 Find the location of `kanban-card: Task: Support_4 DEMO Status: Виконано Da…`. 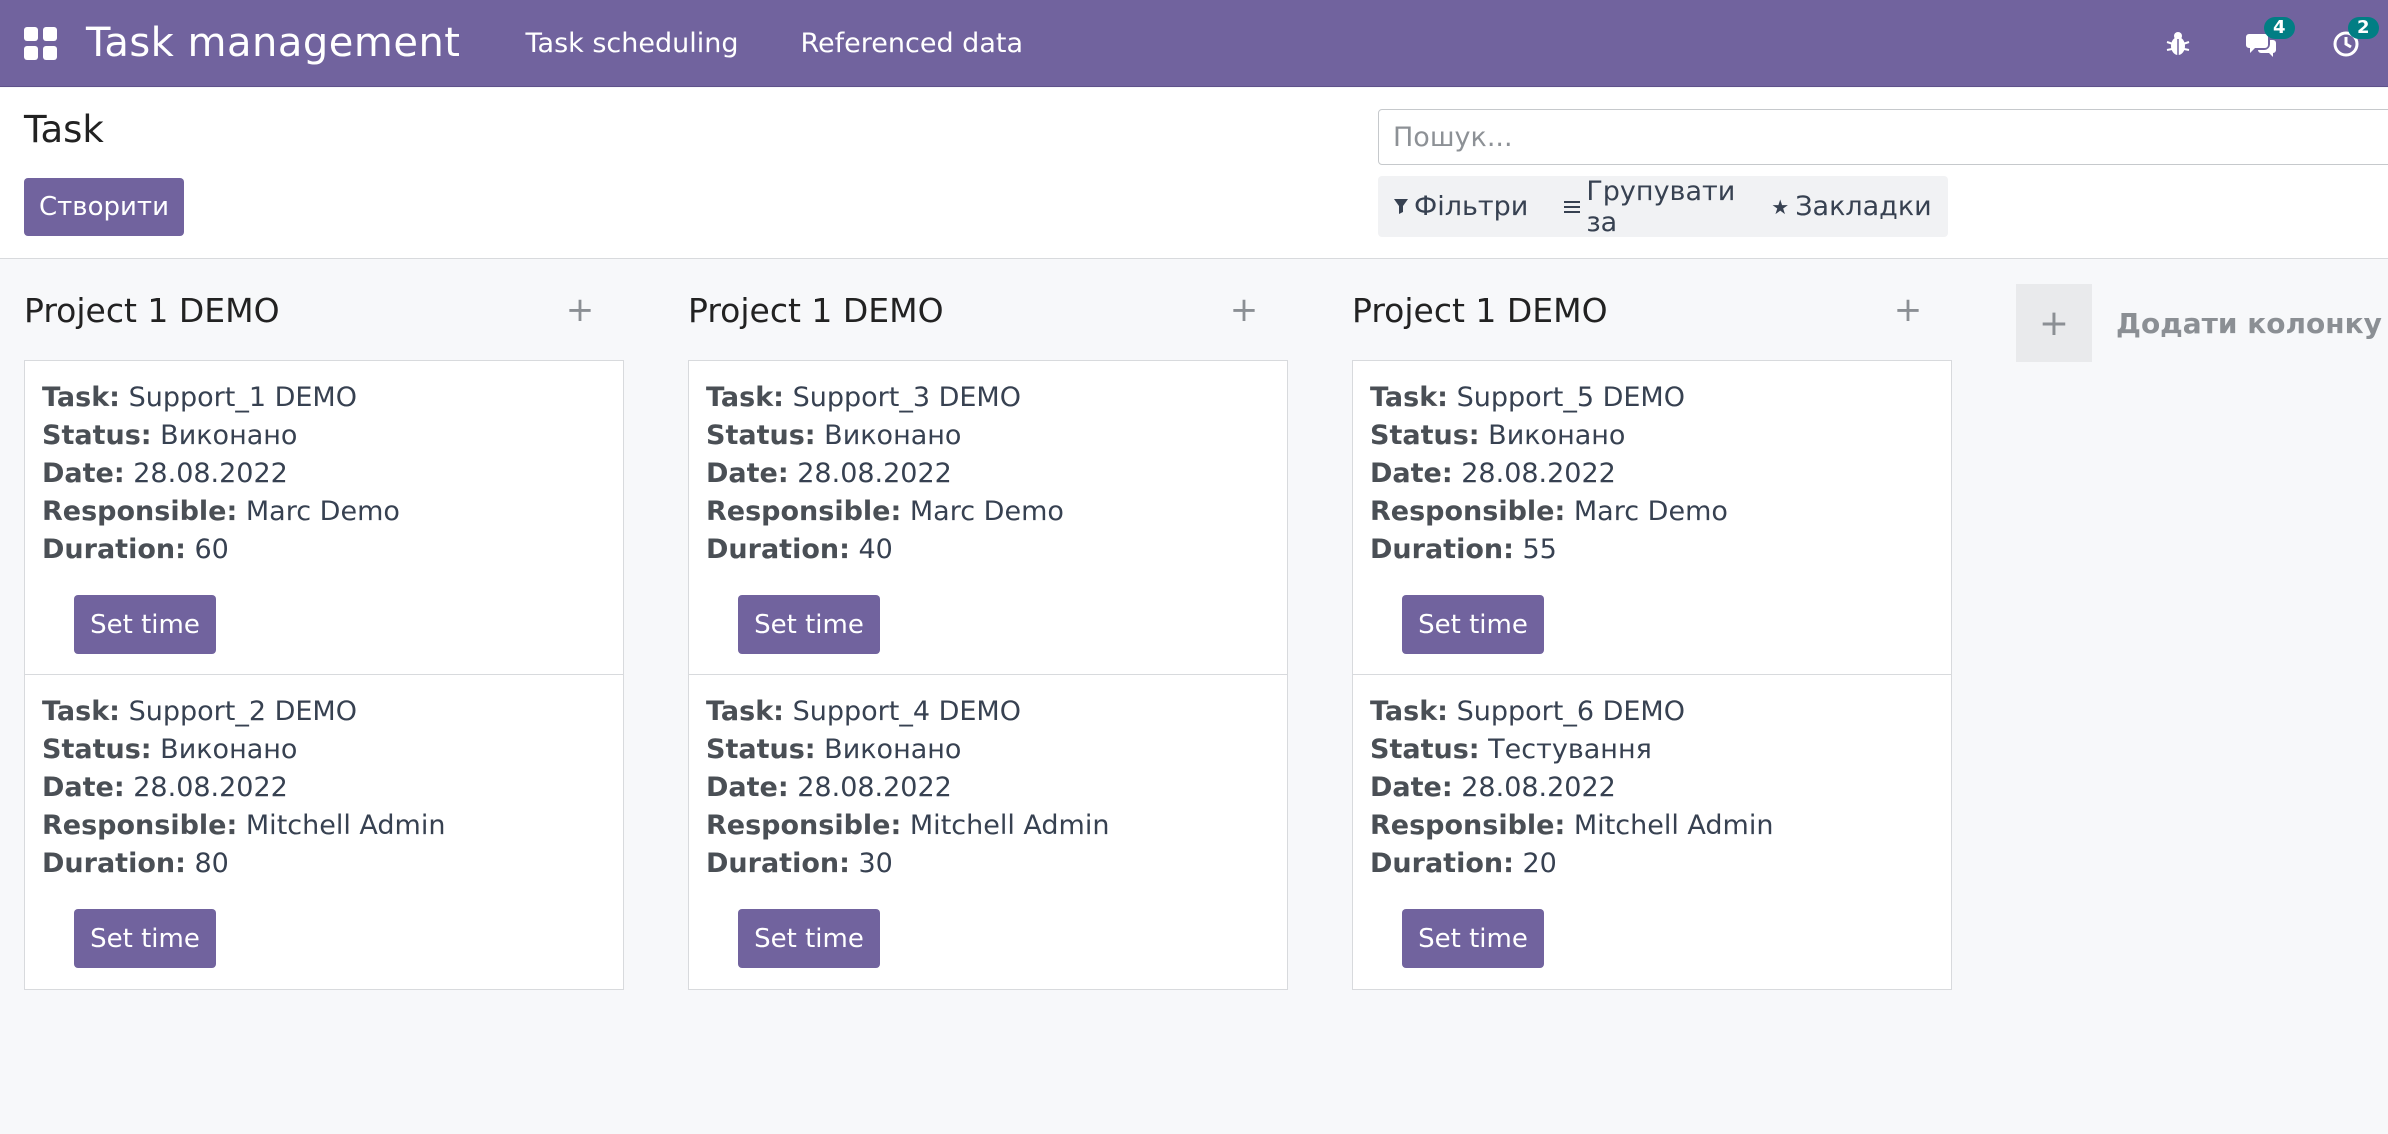

kanban-card: Task: Support_4 DEMO Status: Виконано Da… is located at coordinates (988, 832).